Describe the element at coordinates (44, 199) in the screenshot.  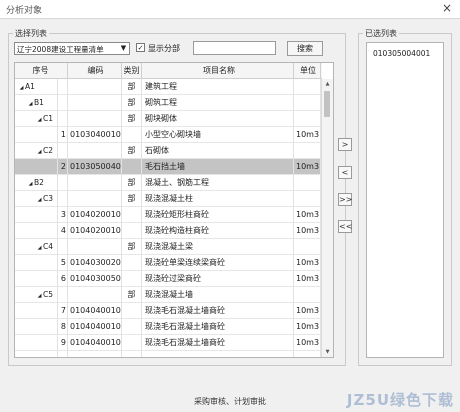
I see `tree-node: ◢ C3` at that location.